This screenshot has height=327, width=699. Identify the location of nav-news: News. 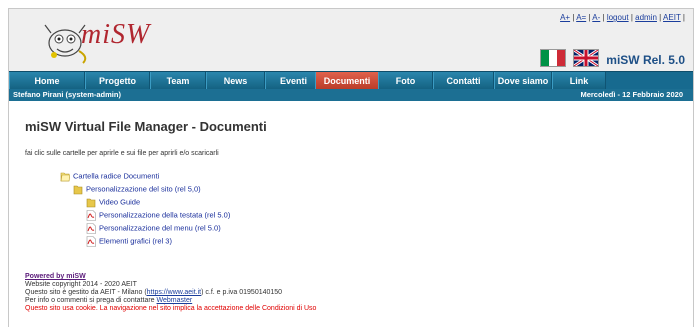
(235, 81).